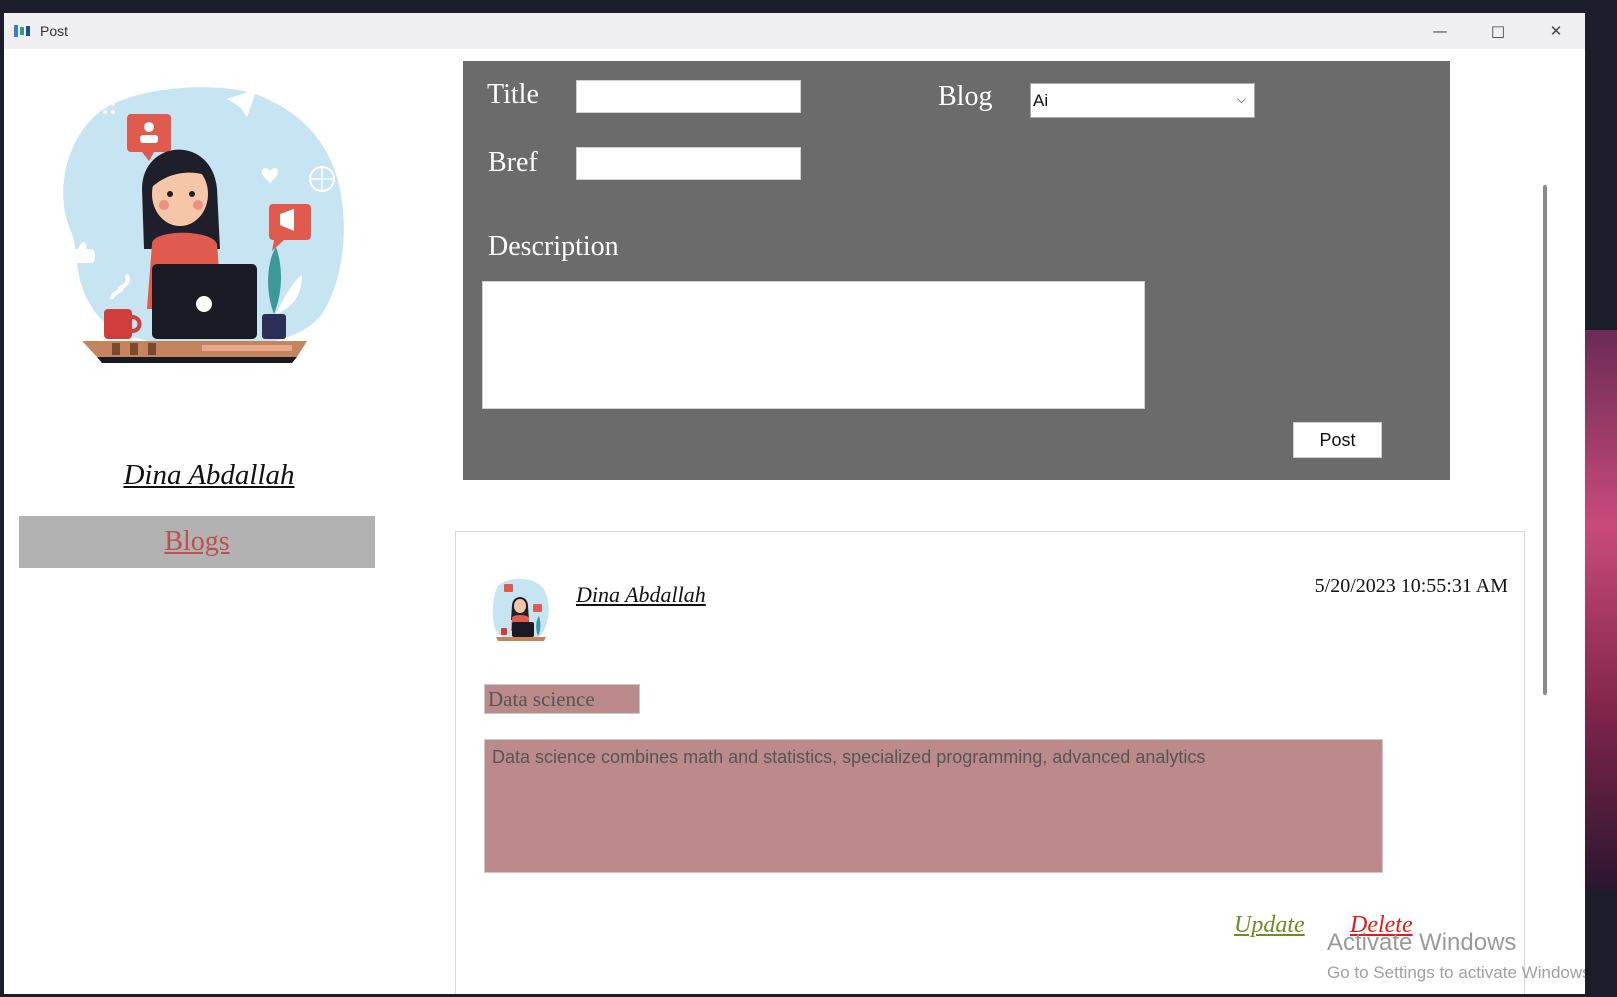 This screenshot has height=997, width=1617. Describe the element at coordinates (513, 94) in the screenshot. I see `title-label: Title` at that location.